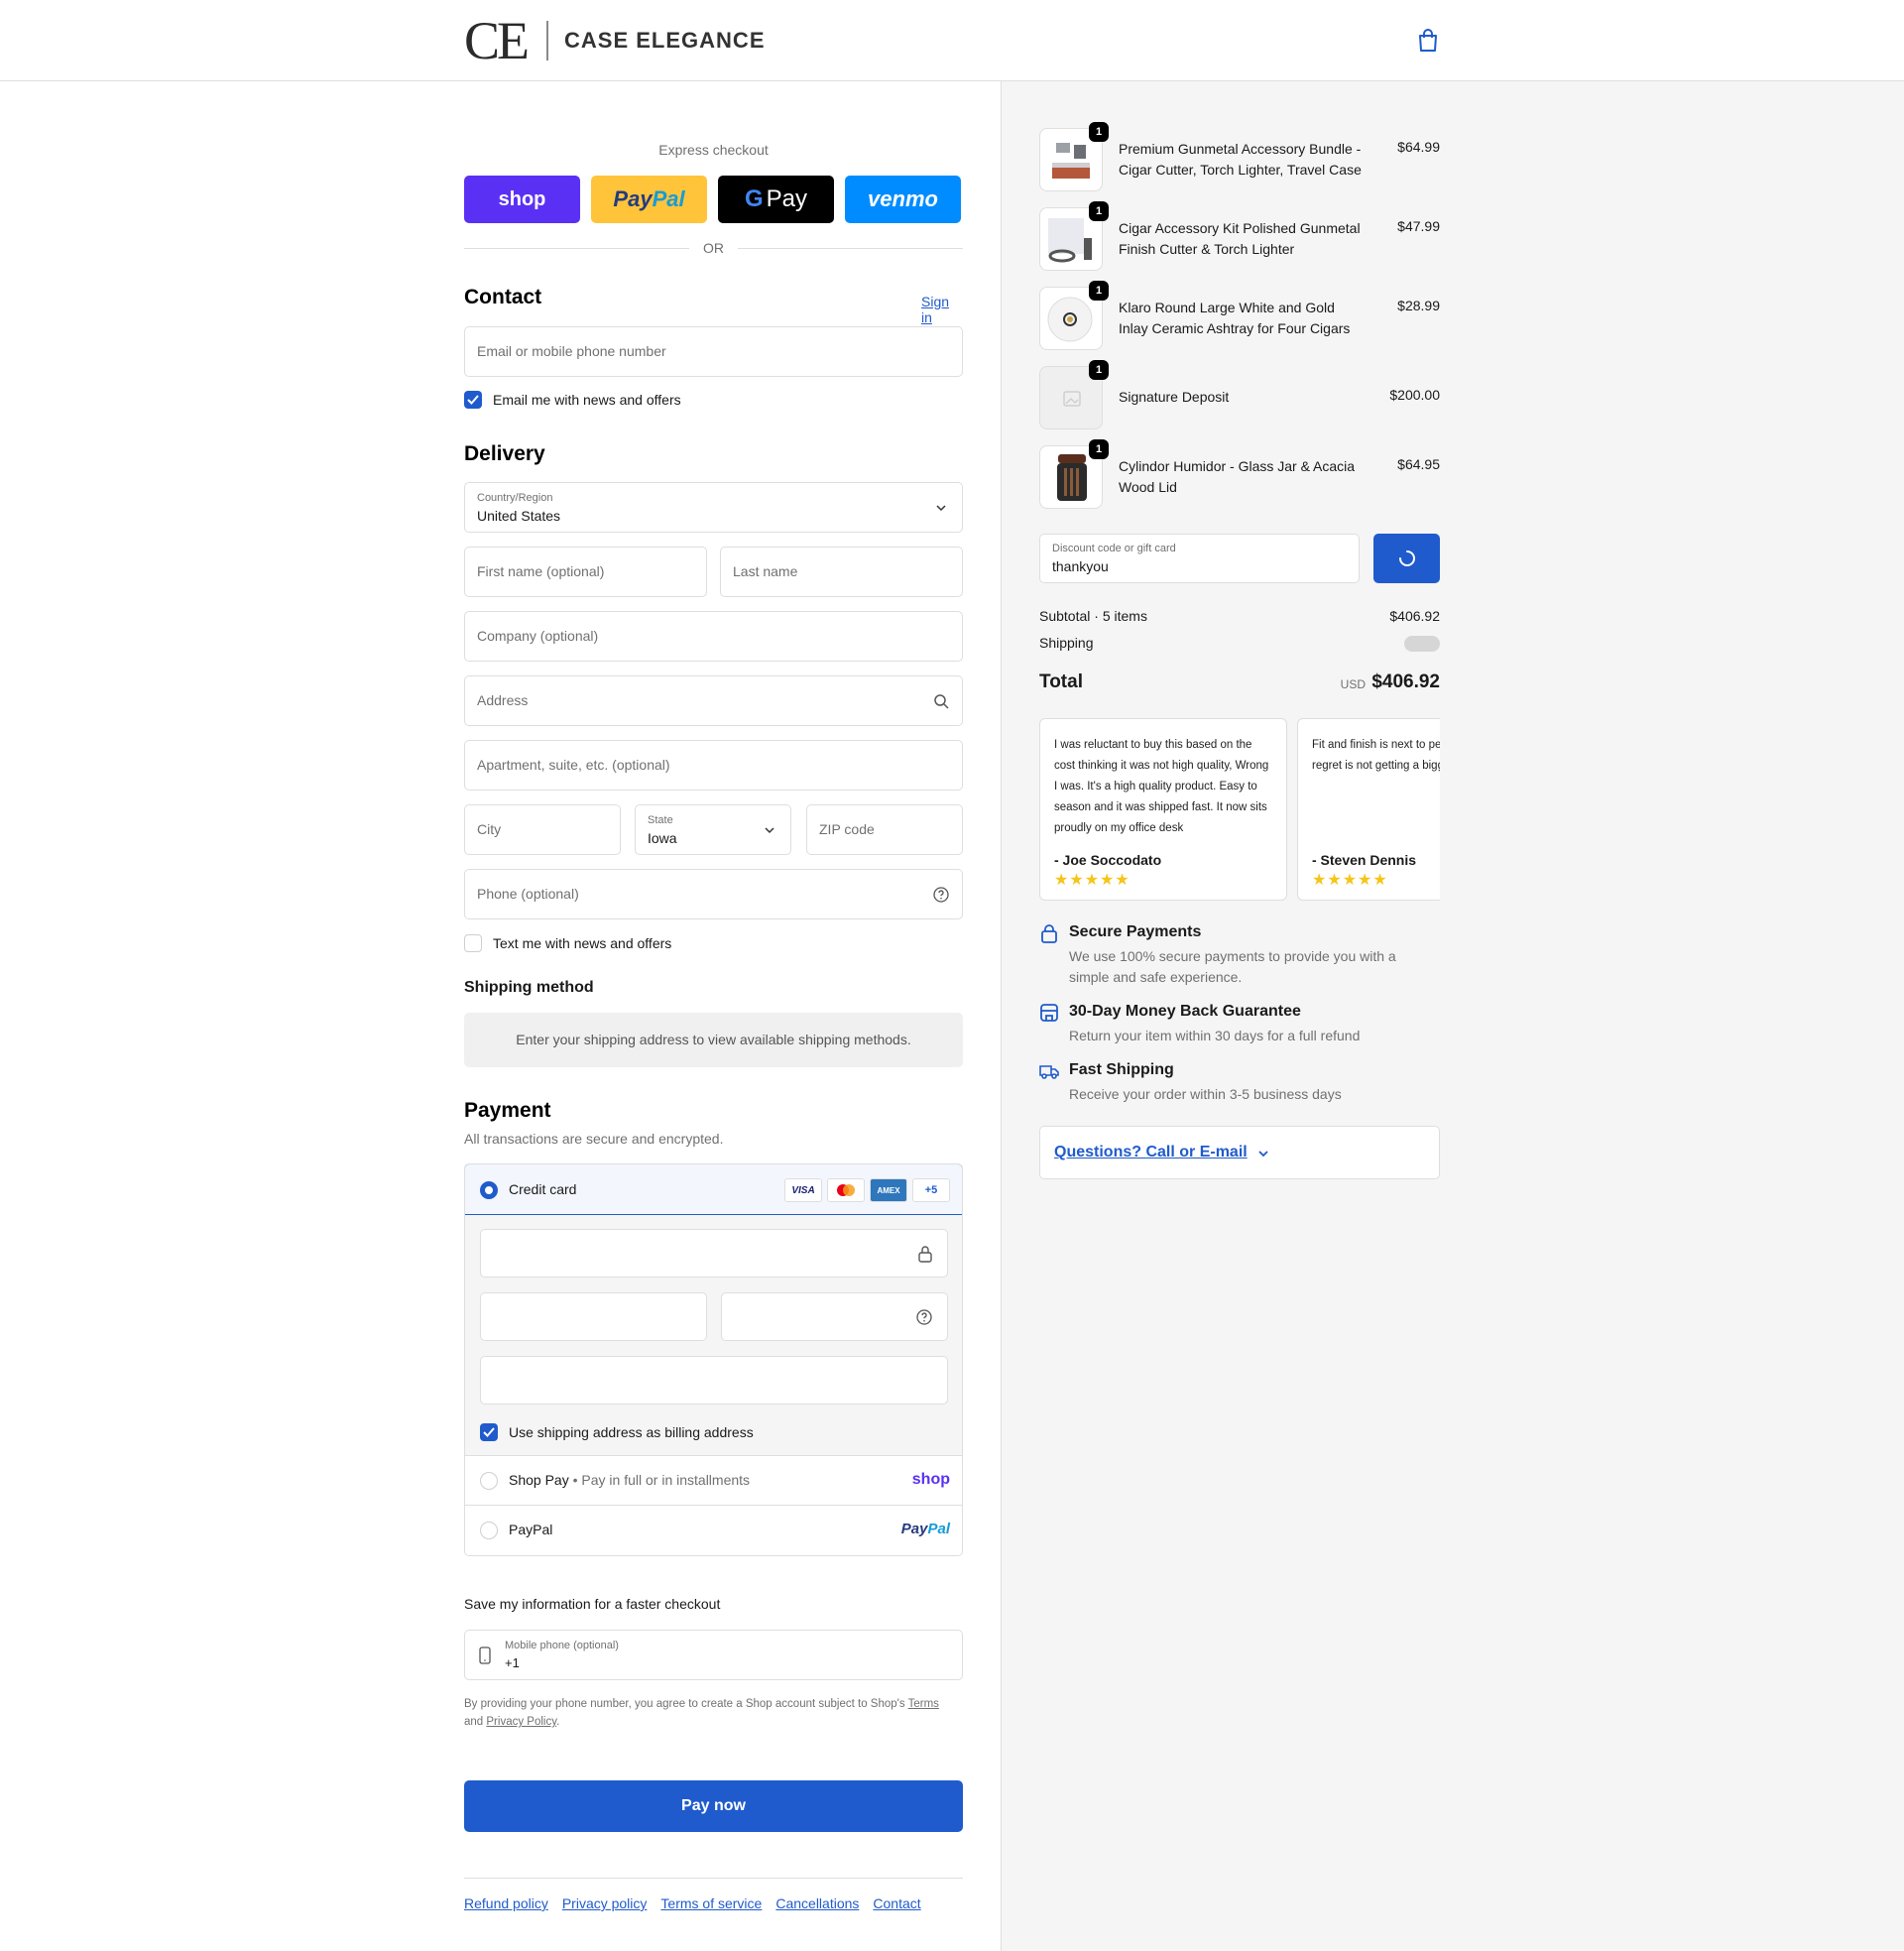 The width and height of the screenshot is (1904, 1951). Describe the element at coordinates (585, 572) in the screenshot. I see `first-name-field: First name (optional)` at that location.